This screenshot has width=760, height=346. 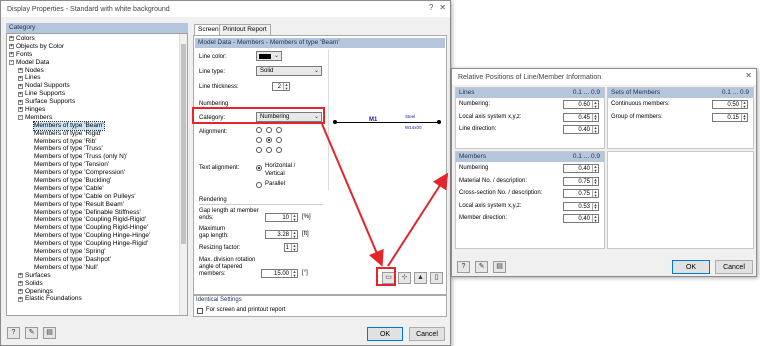 What do you see at coordinates (581, 206) in the screenshot?
I see `value-input: 0.53 ▲ ▼` at bounding box center [581, 206].